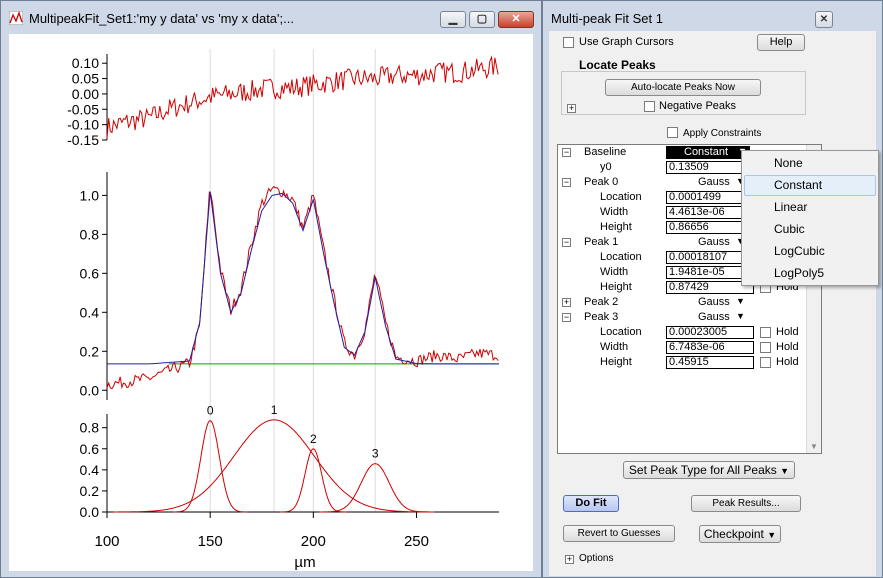 This screenshot has width=883, height=578. What do you see at coordinates (710, 332) in the screenshot?
I see `peak3-location-field: 0.00023005` at bounding box center [710, 332].